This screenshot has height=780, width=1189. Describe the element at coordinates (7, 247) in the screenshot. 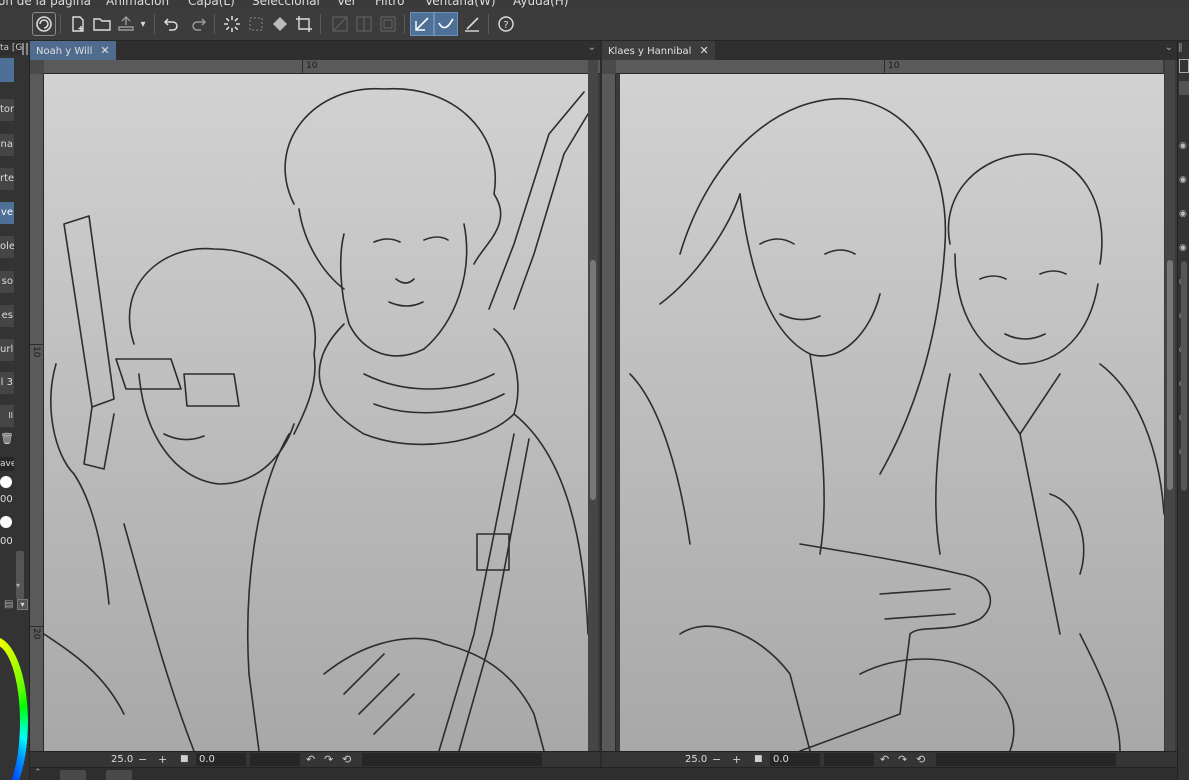

I see `sub-tool-item-4: ole` at that location.